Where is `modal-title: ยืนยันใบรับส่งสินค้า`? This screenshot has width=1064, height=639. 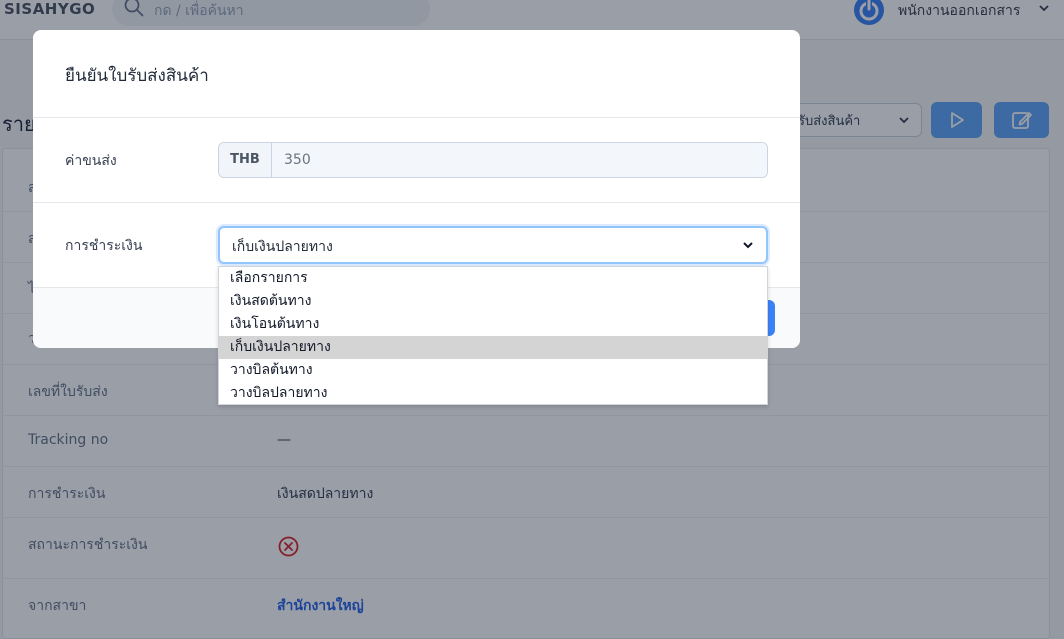 modal-title: ยืนยันใบรับส่งสินค้า is located at coordinates (137, 76).